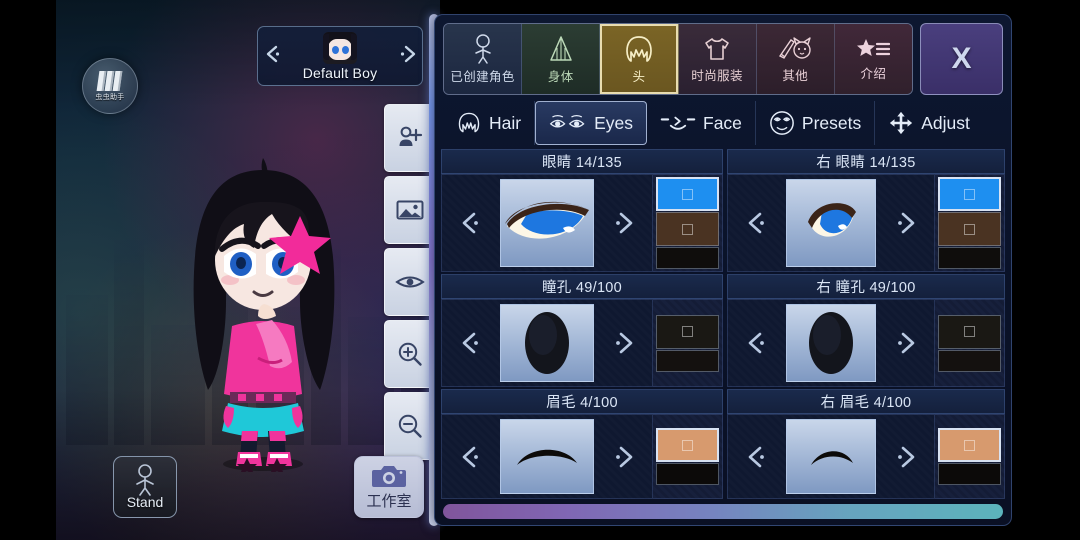  What do you see at coordinates (873, 73) in the screenshot?
I see `tab-label: 介绍` at bounding box center [873, 73].